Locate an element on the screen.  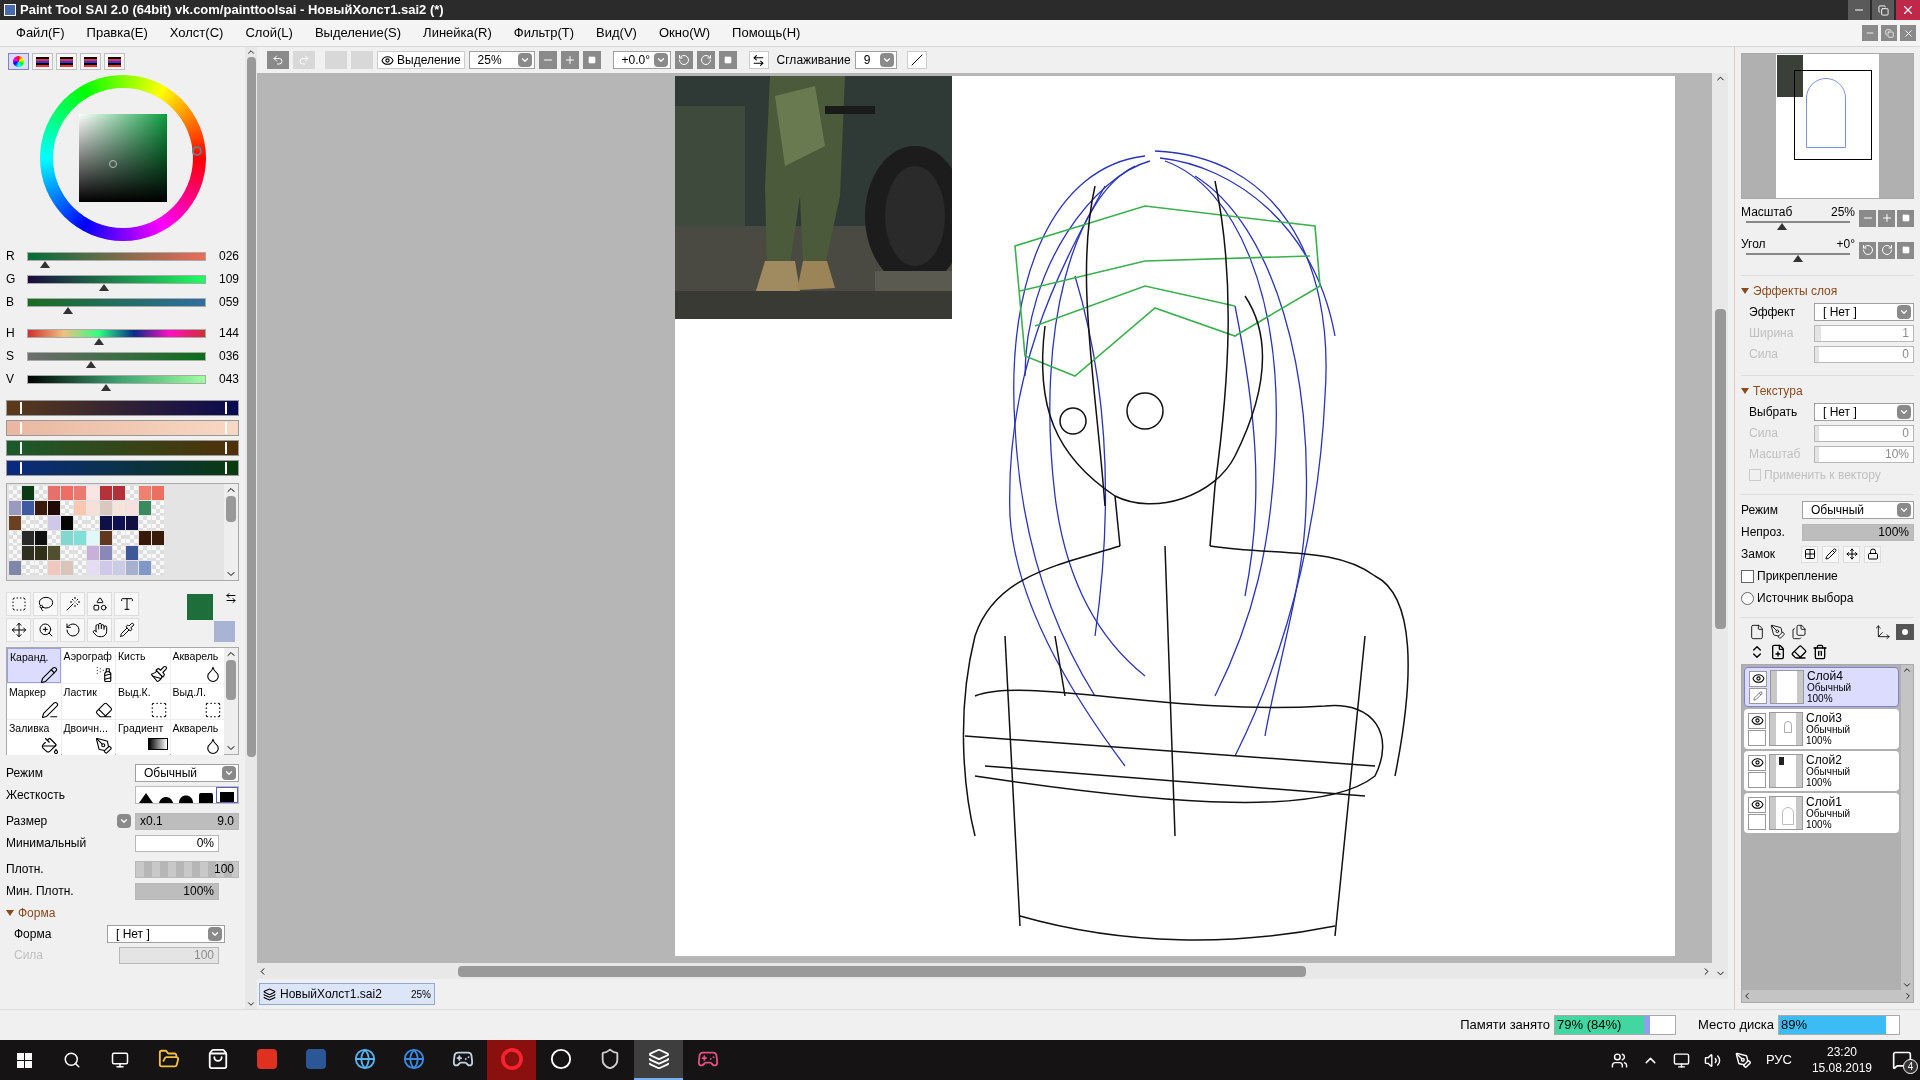
section-header: Эффекты слоя is located at coordinates (1827, 291).